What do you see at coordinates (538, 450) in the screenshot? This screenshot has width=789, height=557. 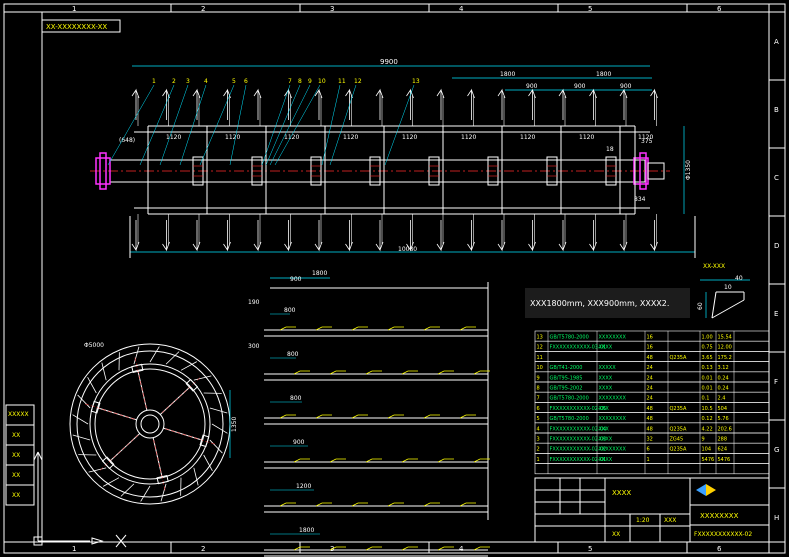 I see `bom-cell: 2` at bounding box center [538, 450].